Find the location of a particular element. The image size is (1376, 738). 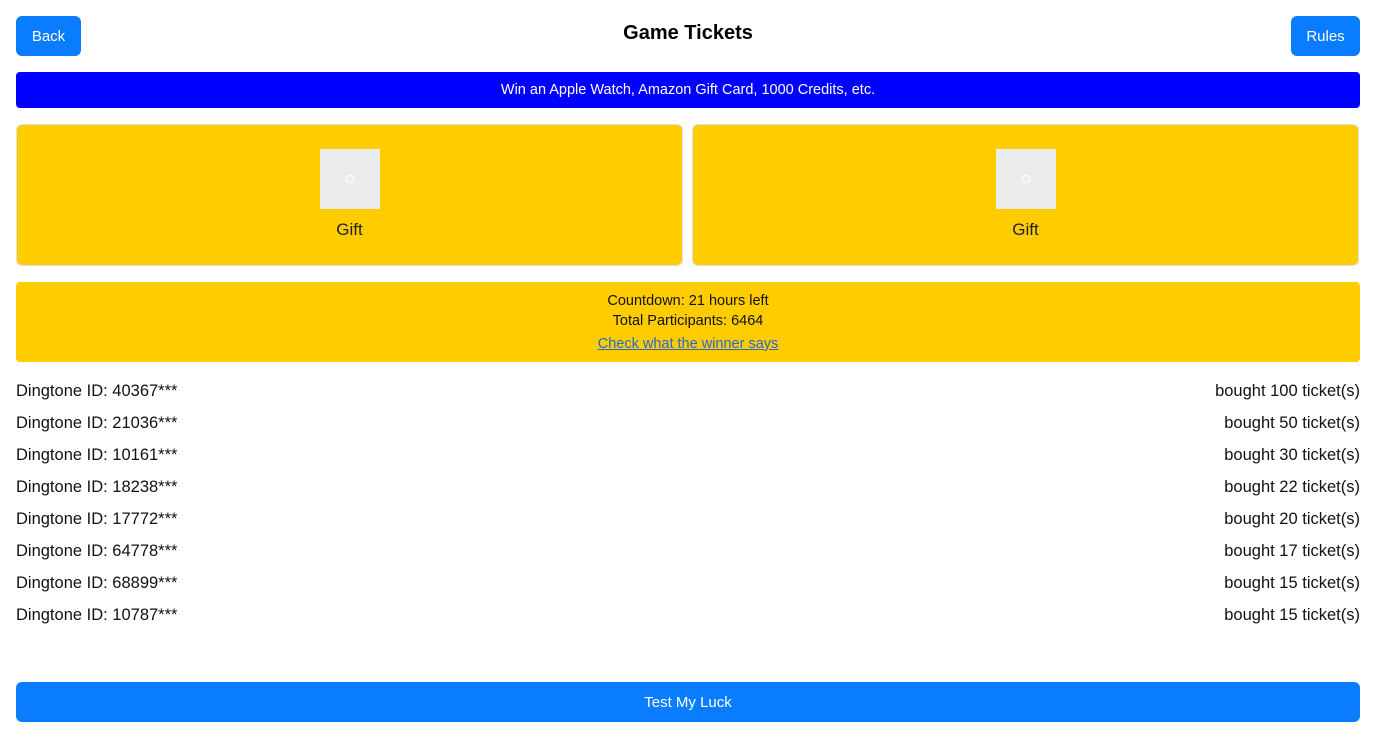

ticket-count: bought 50 ticket(s) is located at coordinates (1292, 422).